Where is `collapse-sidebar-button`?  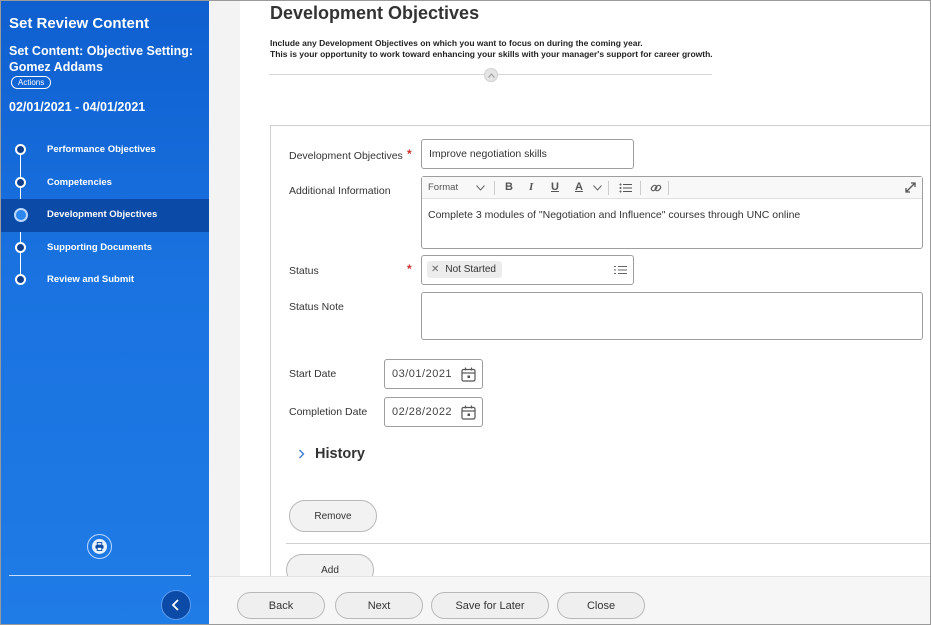
collapse-sidebar-button is located at coordinates (176, 605).